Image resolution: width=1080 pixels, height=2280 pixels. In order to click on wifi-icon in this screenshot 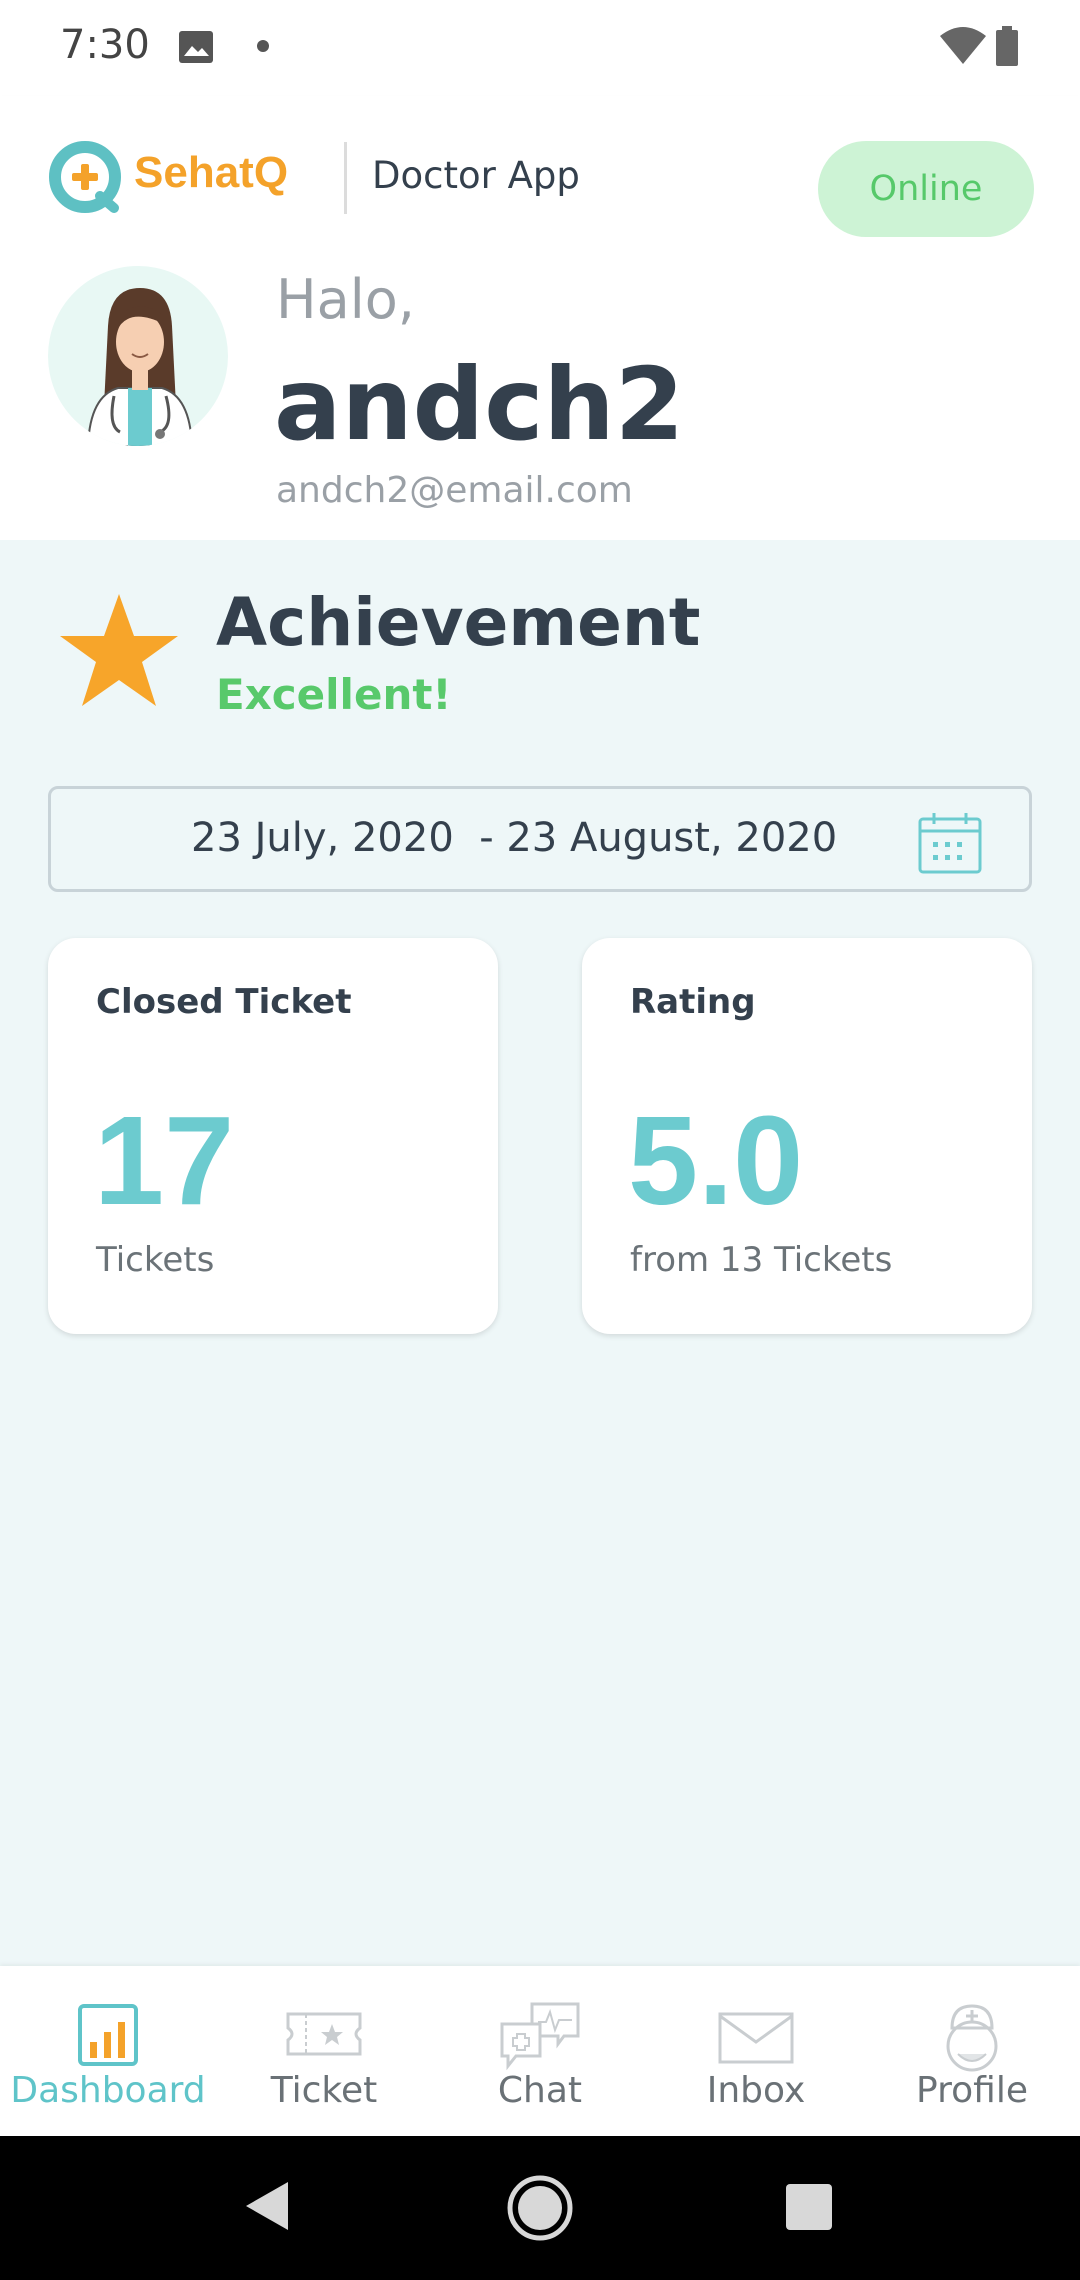, I will do `click(963, 45)`.